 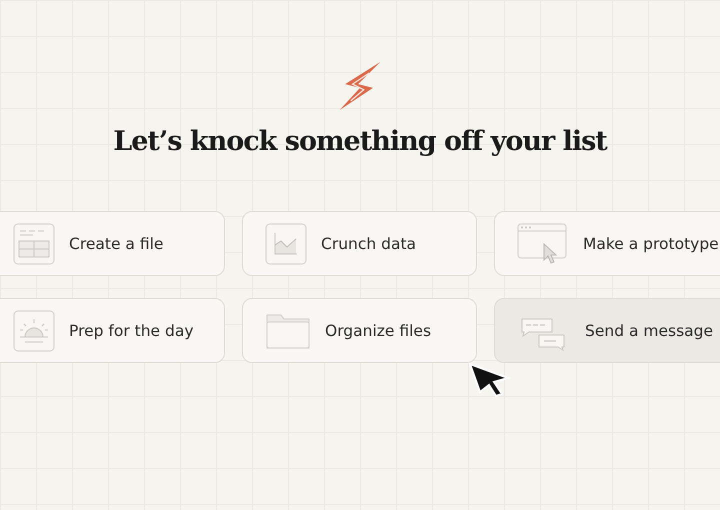 I want to click on page-heading: Let’s knock something off your list, so click(x=360, y=141).